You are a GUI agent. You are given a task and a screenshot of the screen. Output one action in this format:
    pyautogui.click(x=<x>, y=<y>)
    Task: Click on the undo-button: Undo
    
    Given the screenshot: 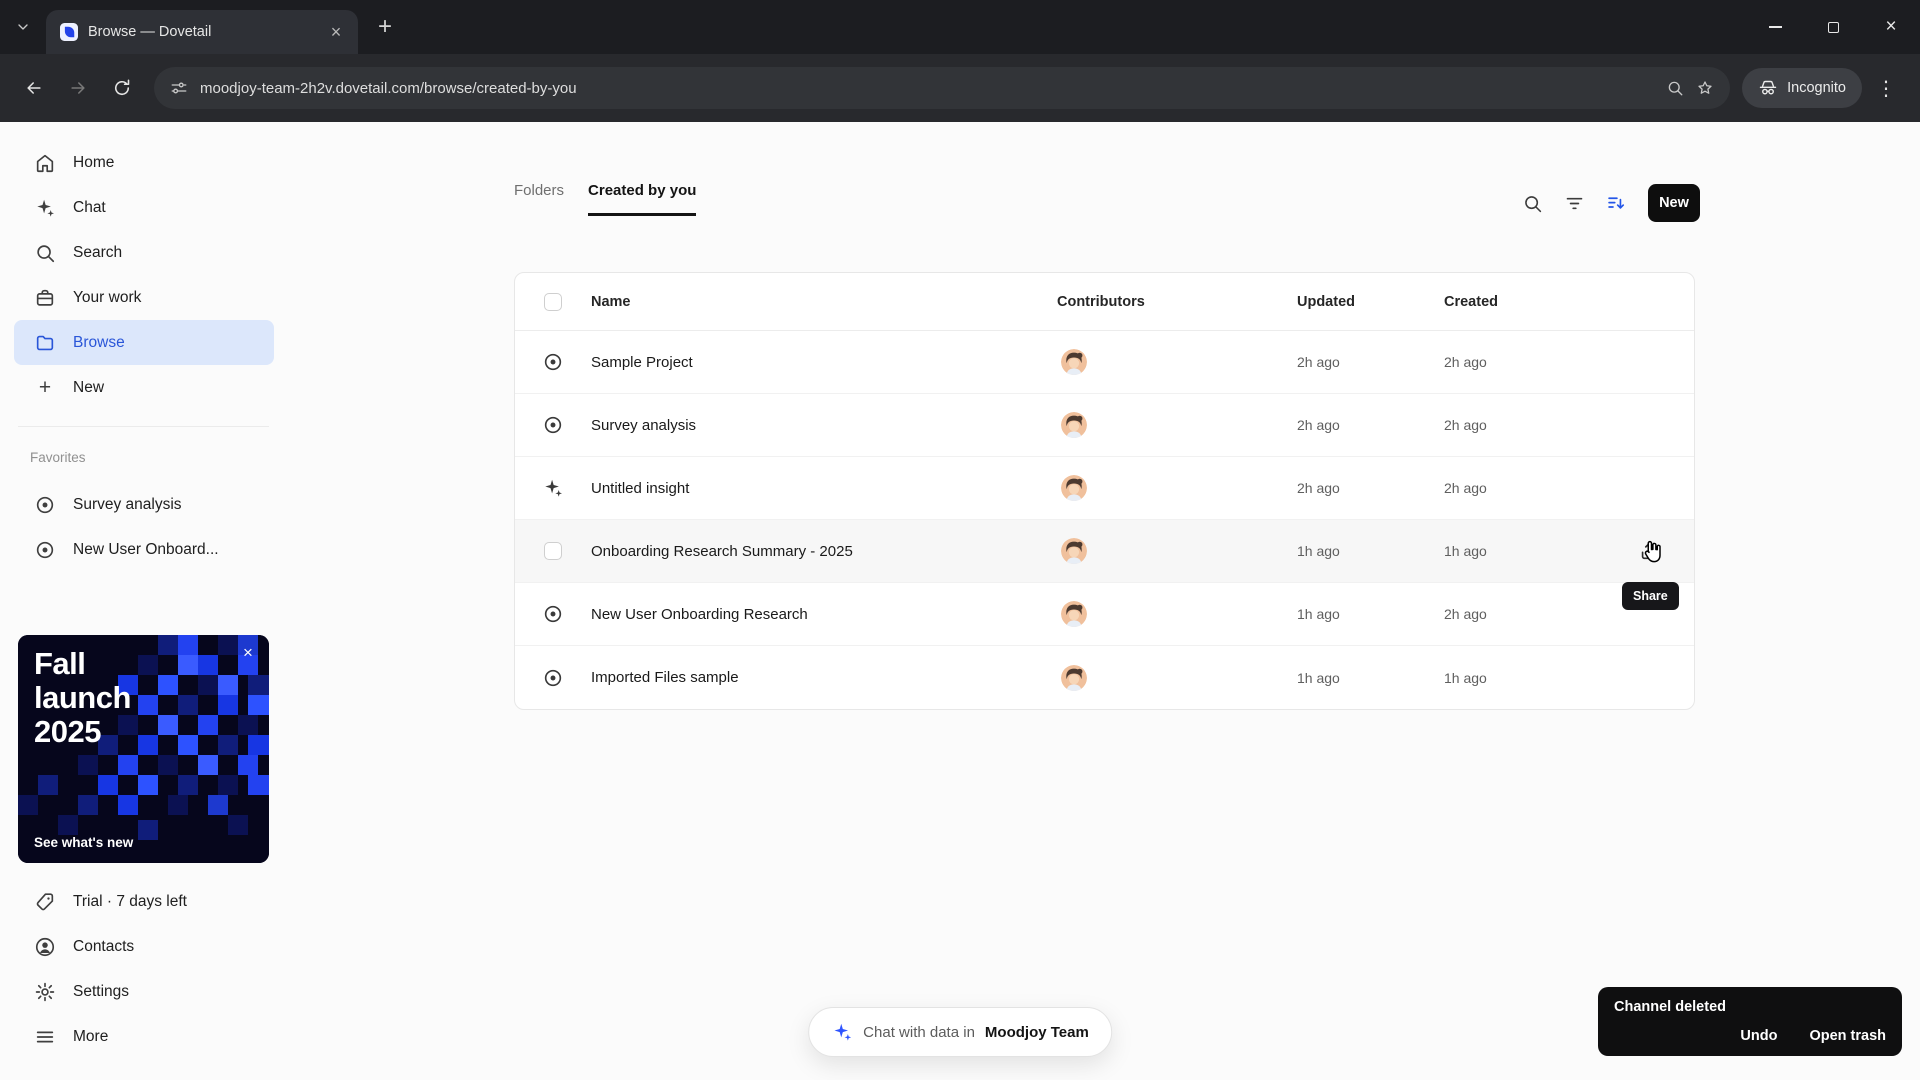 What is the action you would take?
    pyautogui.click(x=1758, y=1036)
    